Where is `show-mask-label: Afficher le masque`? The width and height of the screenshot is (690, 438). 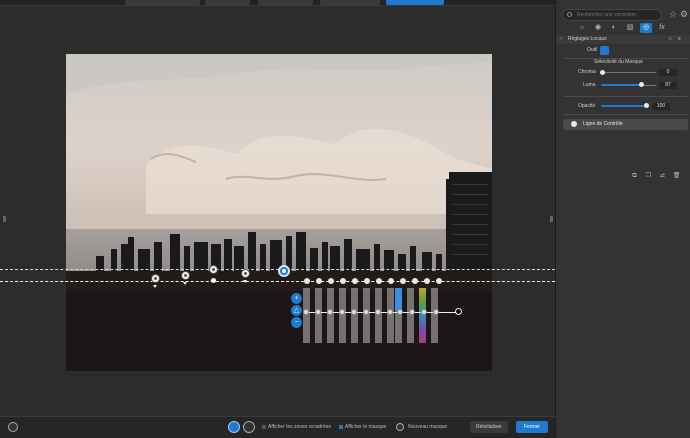
show-mask-label: Afficher le masque is located at coordinates (365, 427).